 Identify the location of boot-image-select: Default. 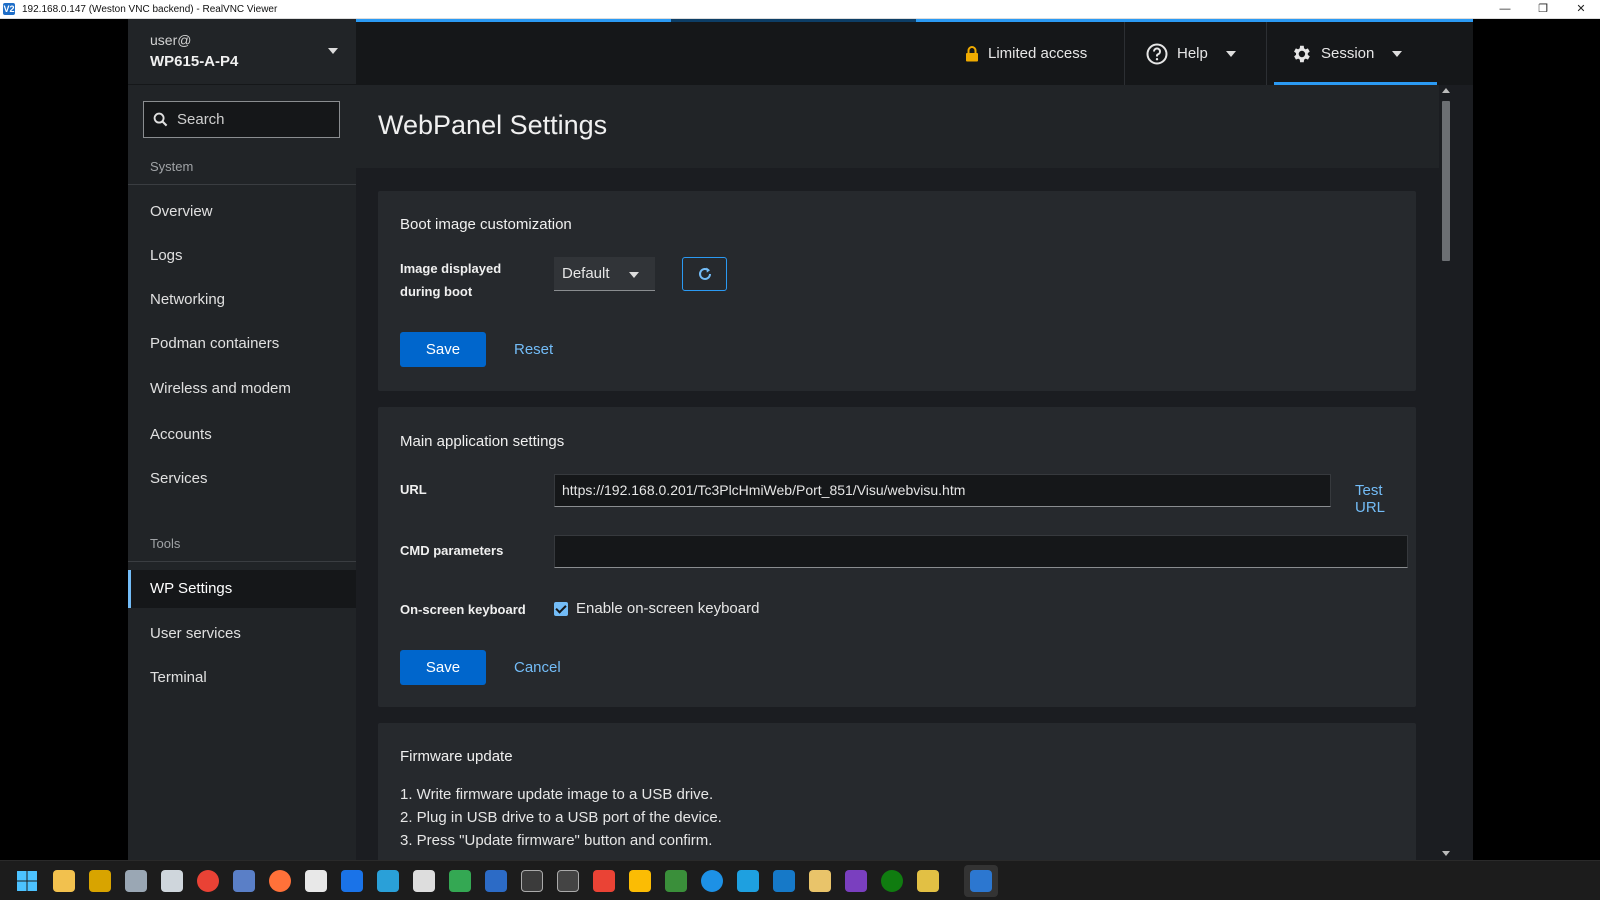
(604, 274).